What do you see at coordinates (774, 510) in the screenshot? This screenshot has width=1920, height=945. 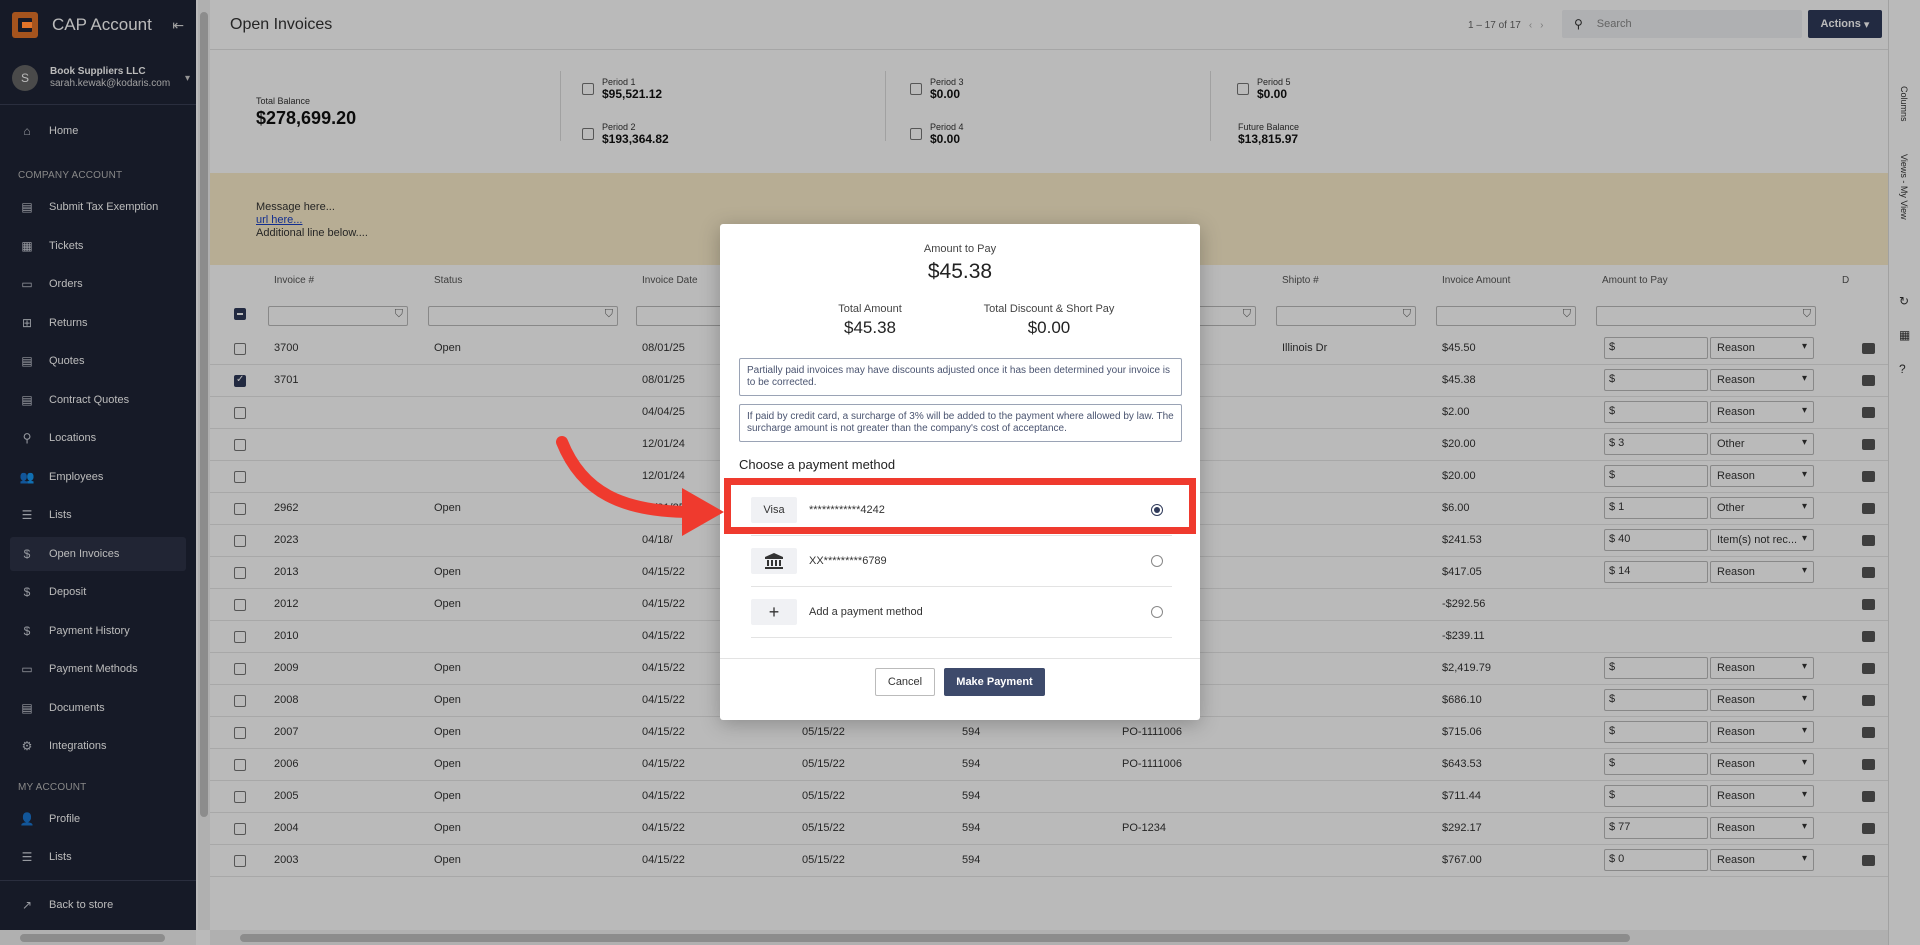 I see `visa-badge: Visa` at bounding box center [774, 510].